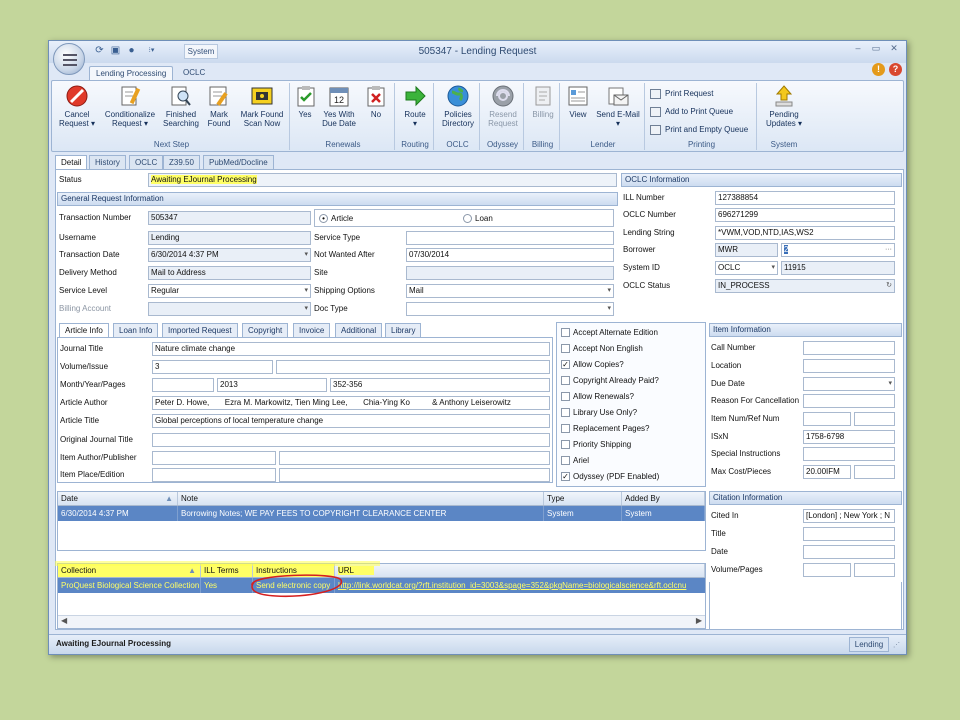  What do you see at coordinates (805, 215) in the screenshot?
I see `oclc-number-field: 696271299` at bounding box center [805, 215].